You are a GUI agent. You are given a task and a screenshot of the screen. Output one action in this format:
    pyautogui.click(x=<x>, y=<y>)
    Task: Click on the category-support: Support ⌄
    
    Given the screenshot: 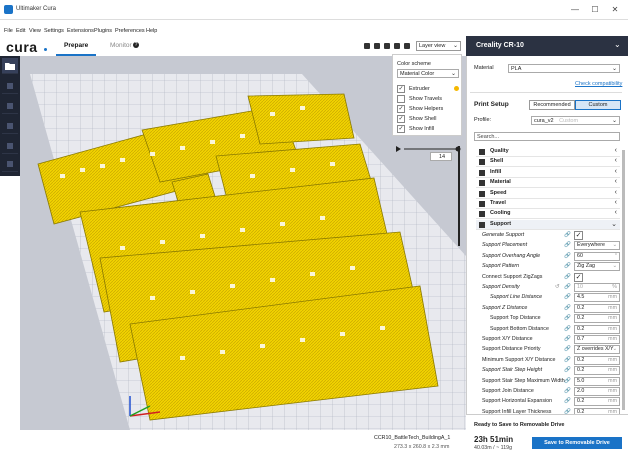 What is the action you would take?
    pyautogui.click(x=548, y=224)
    